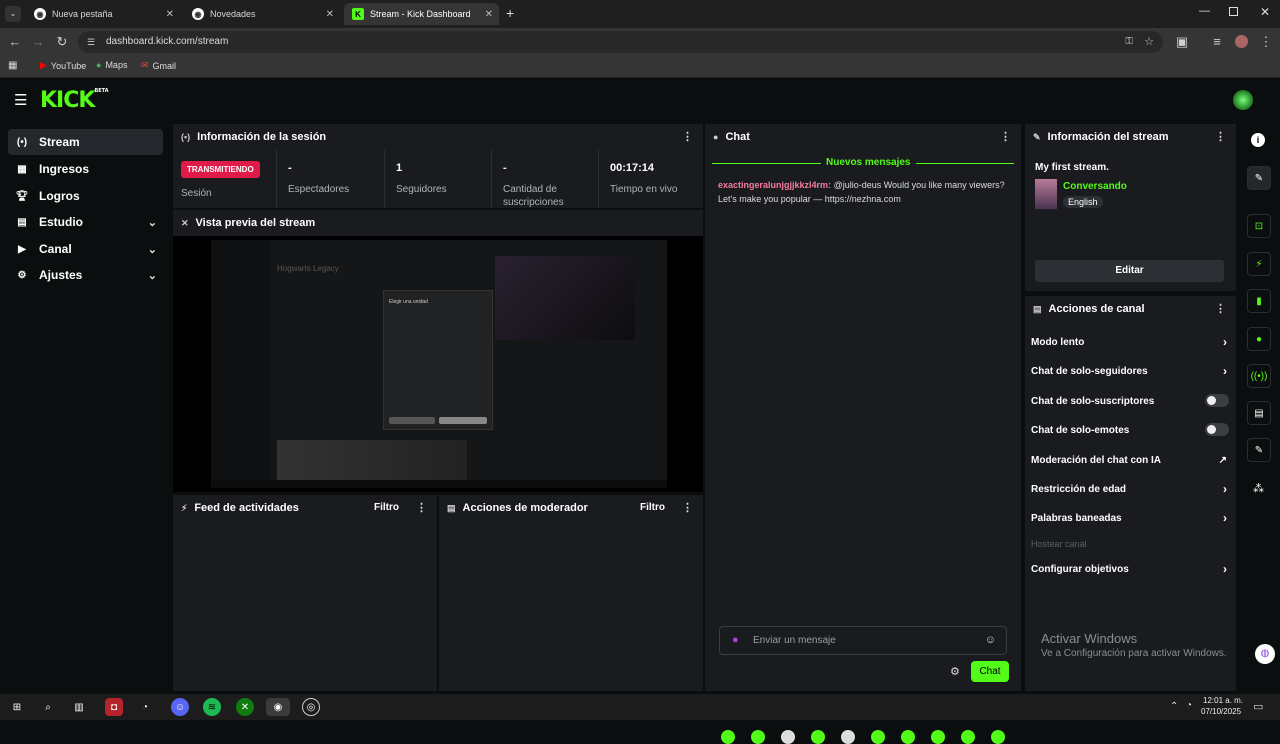 This screenshot has width=1280, height=744. I want to click on discord-icon: ☺, so click(180, 707).